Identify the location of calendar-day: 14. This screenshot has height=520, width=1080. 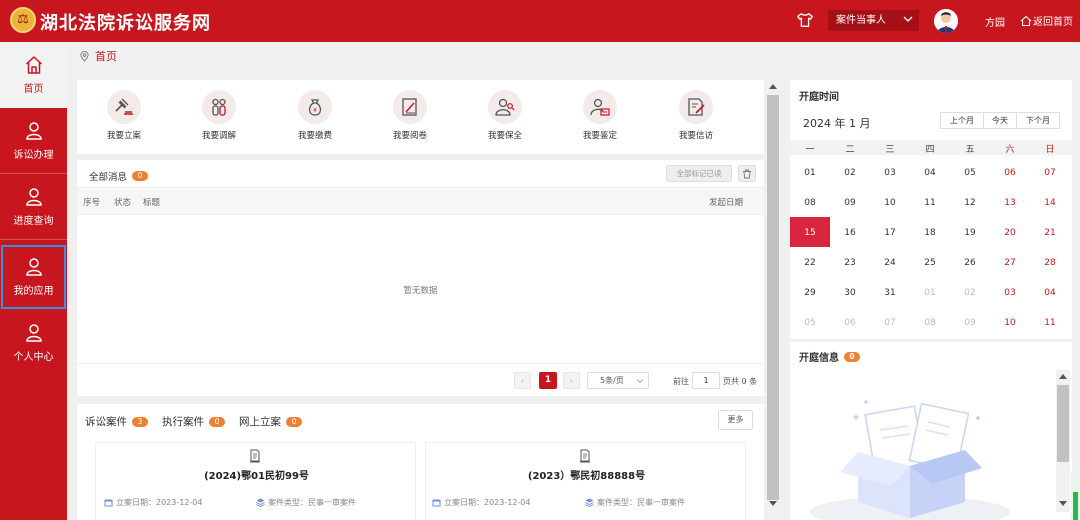
(1050, 203).